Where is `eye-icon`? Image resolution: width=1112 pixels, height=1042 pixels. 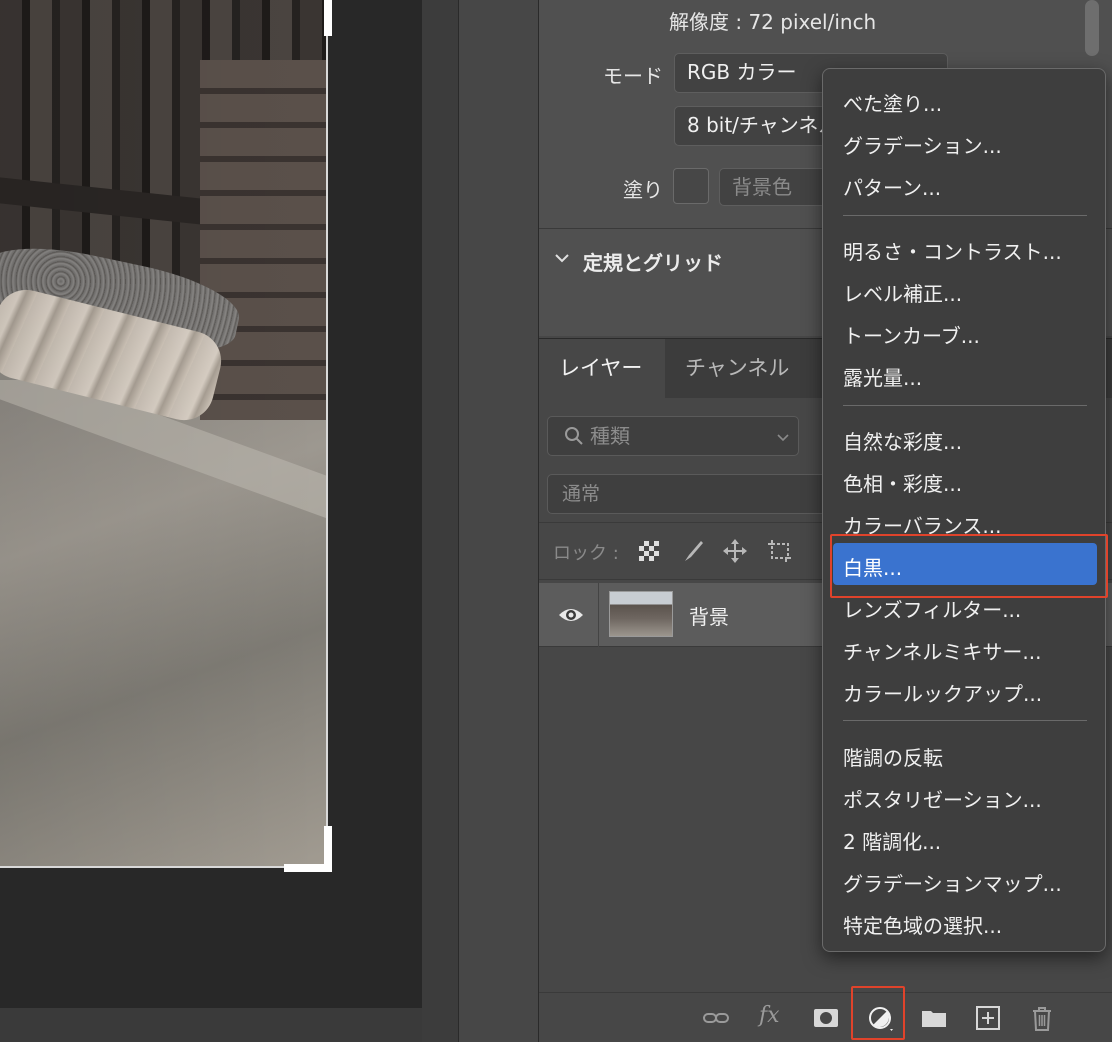 eye-icon is located at coordinates (571, 615).